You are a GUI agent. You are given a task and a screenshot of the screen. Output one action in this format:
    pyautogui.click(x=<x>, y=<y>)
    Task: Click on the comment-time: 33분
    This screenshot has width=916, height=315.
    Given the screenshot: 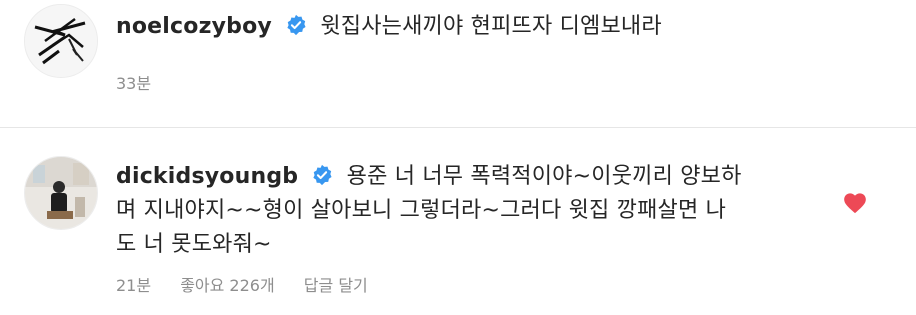 What is the action you would take?
    pyautogui.click(x=134, y=83)
    